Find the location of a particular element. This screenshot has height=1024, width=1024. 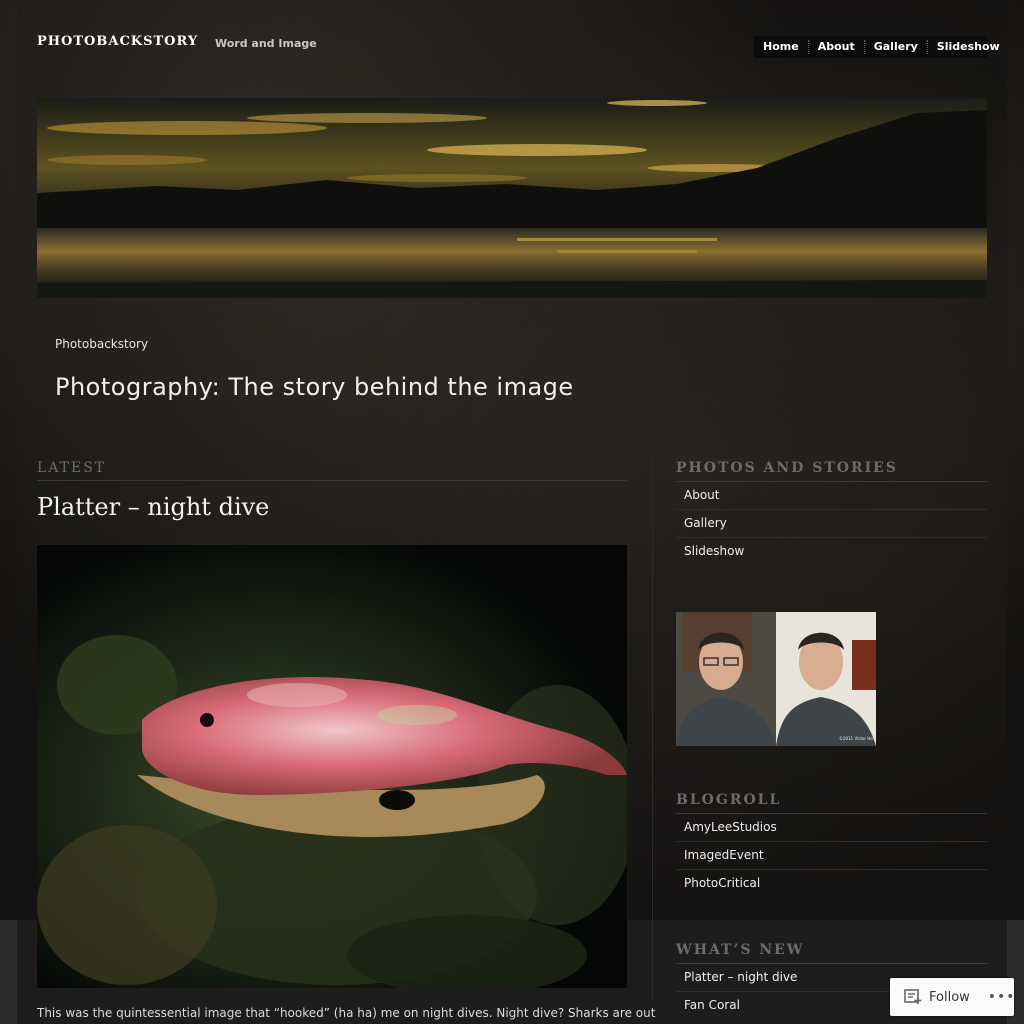

blogroll-link-amyleestudios: AmyLeeStudios is located at coordinates (831, 828).